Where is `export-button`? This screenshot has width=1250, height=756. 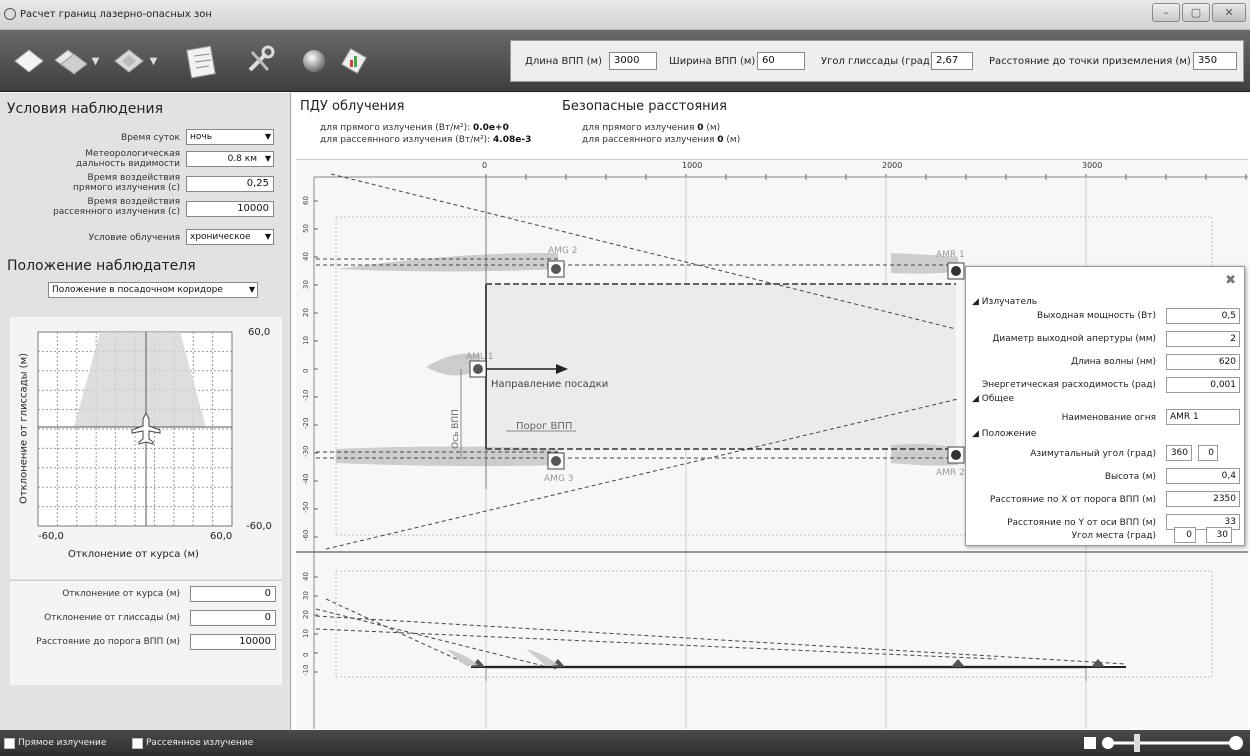 export-button is located at coordinates (354, 61).